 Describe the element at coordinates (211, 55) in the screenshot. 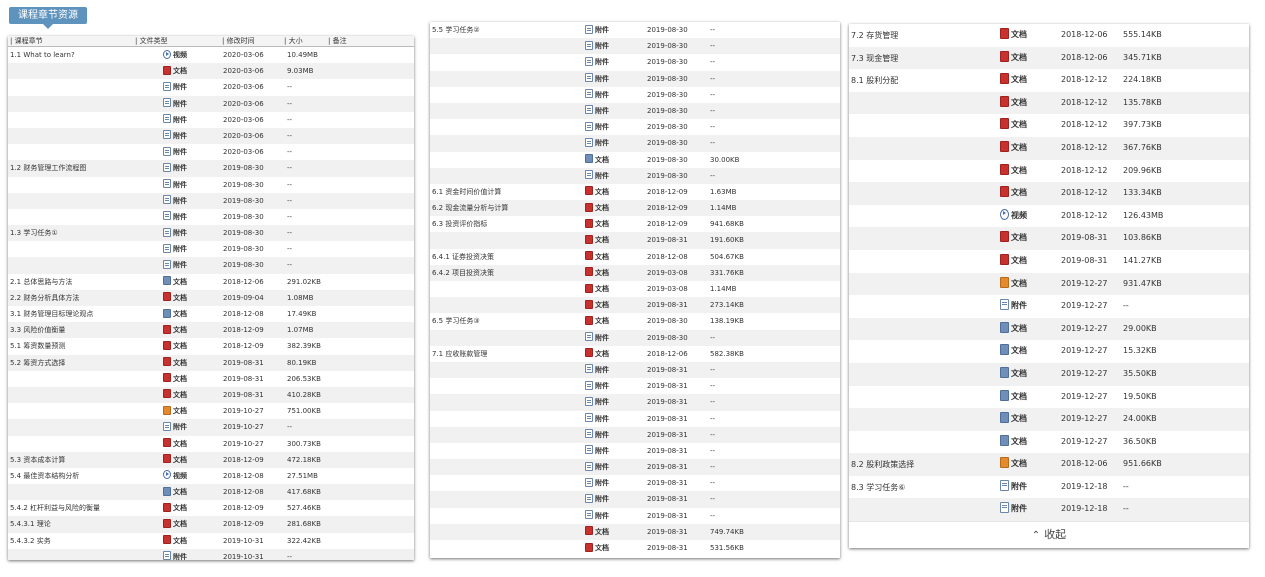

I see `table-row: 1.1 What to learn? 视频 2020-03-06 10.49MB` at that location.